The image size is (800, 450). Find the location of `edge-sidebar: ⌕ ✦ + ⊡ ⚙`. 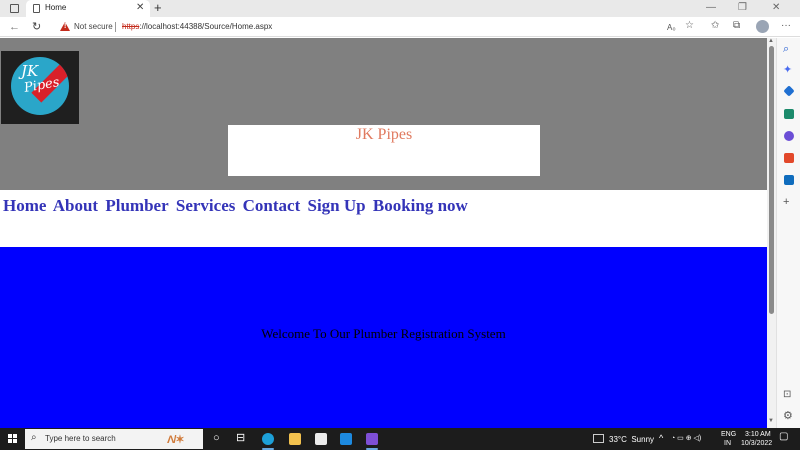

edge-sidebar: ⌕ ✦ + ⊡ ⚙ is located at coordinates (788, 233).